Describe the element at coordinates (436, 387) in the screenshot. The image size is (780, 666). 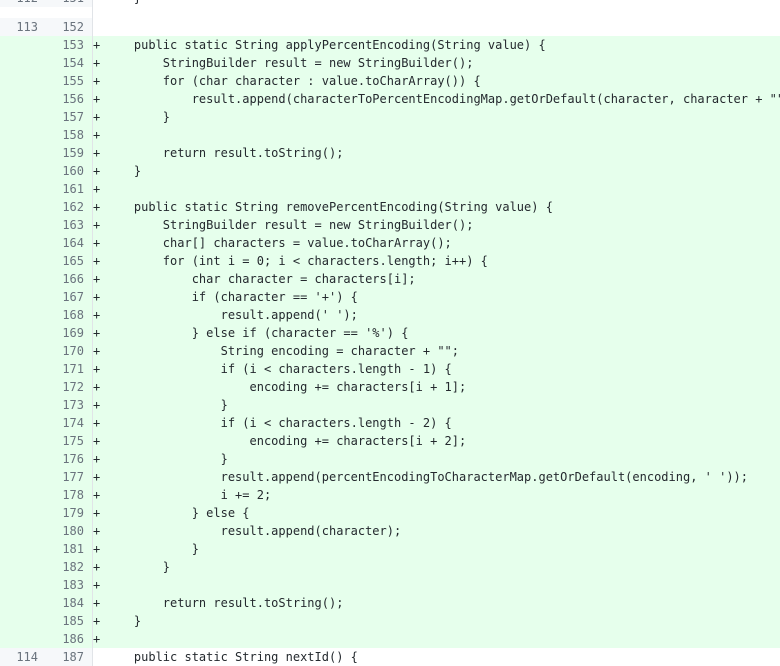
I see `diff-code-cell: + encoding += characters[i + 1];` at that location.